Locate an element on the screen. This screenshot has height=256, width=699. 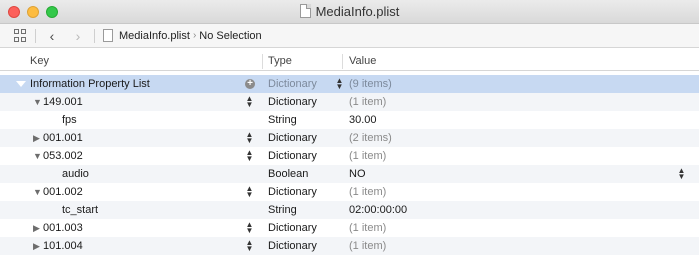
table-row: fps String 30.00 is located at coordinates (349, 120).